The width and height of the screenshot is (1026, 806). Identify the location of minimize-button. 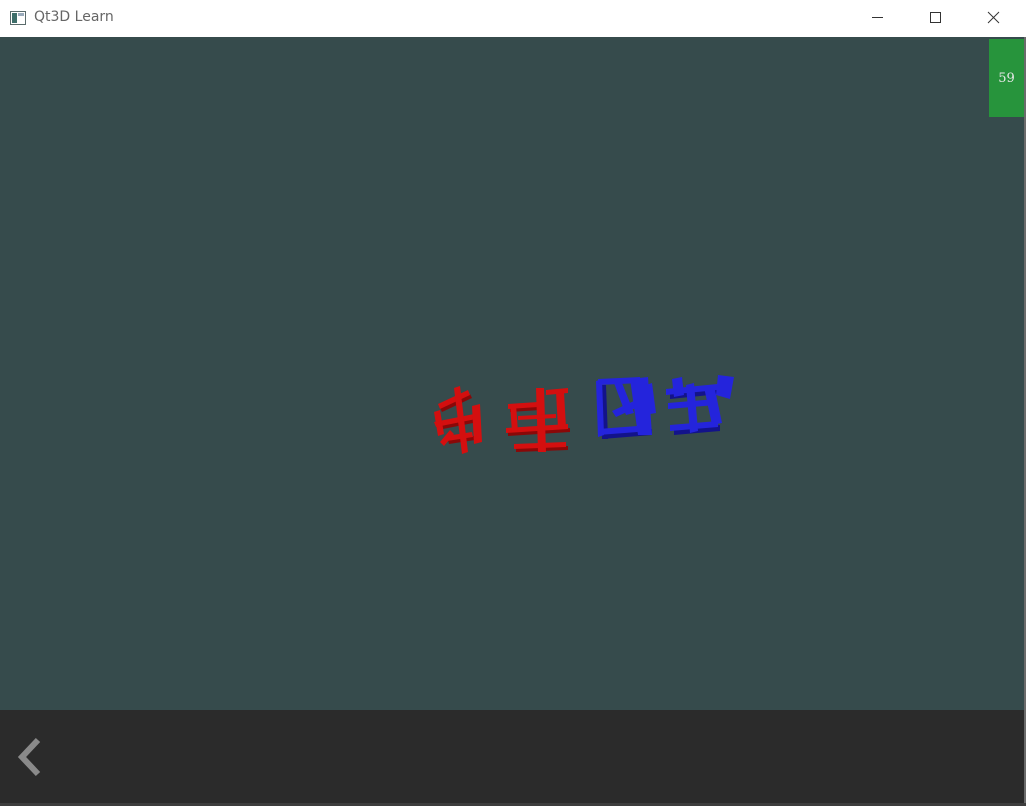
(877, 18).